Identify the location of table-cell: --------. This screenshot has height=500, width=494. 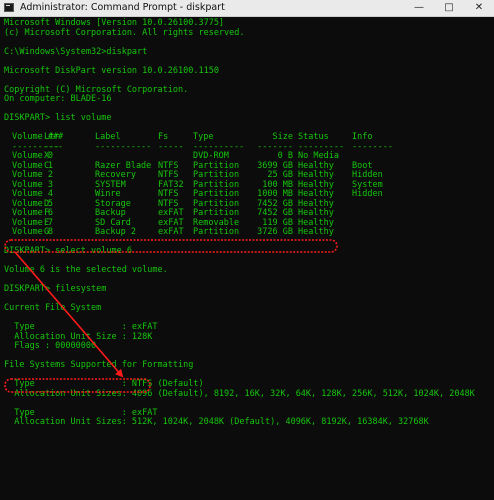
(372, 146).